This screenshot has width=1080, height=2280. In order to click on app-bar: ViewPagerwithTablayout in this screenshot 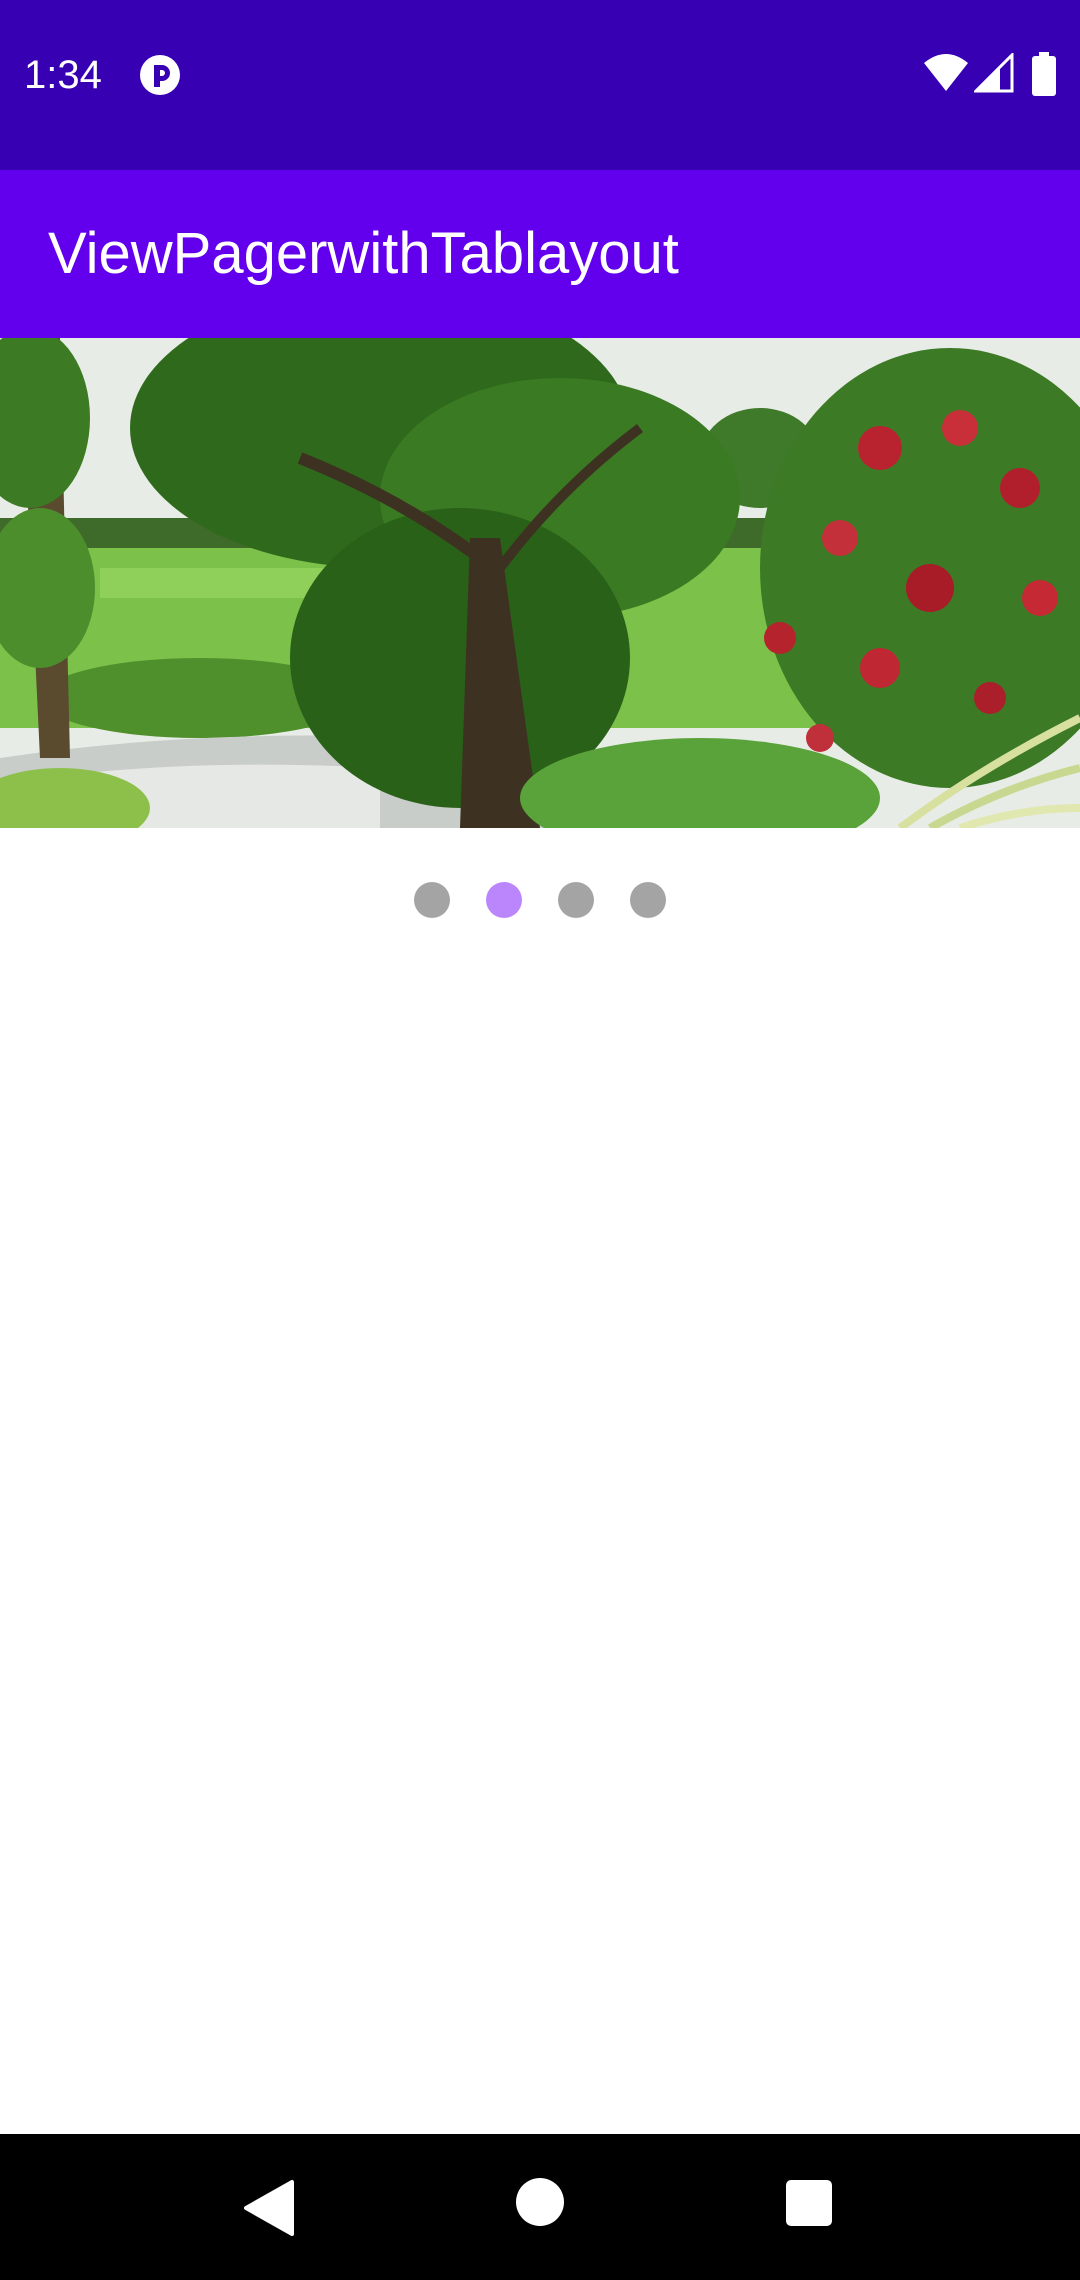, I will do `click(540, 254)`.